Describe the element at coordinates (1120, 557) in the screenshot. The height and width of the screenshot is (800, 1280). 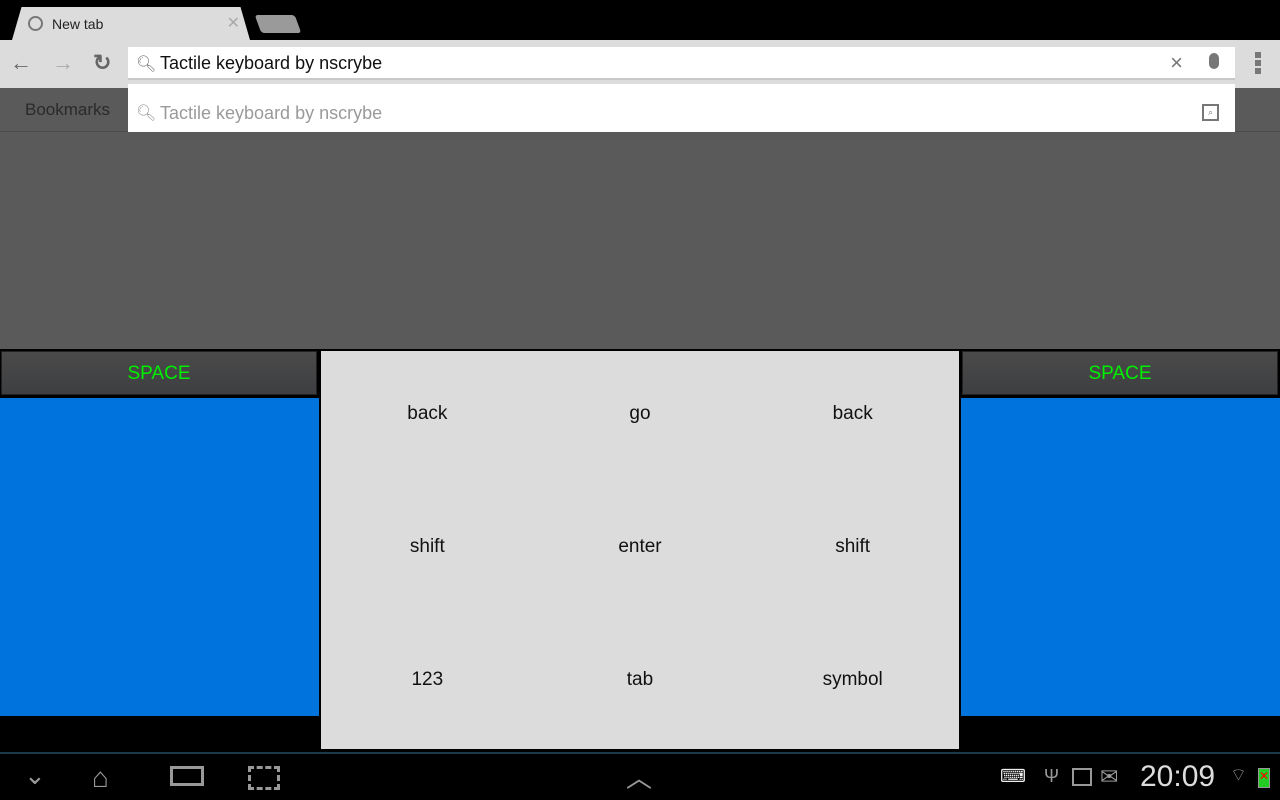
I see `right-touch-panel` at that location.